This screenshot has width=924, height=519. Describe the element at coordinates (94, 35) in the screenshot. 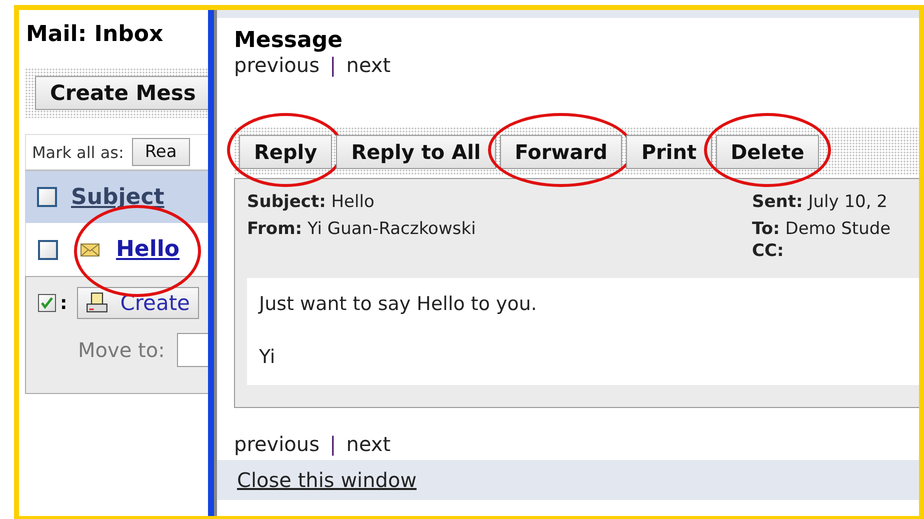

I see `page-title: Mail: Inbox` at that location.